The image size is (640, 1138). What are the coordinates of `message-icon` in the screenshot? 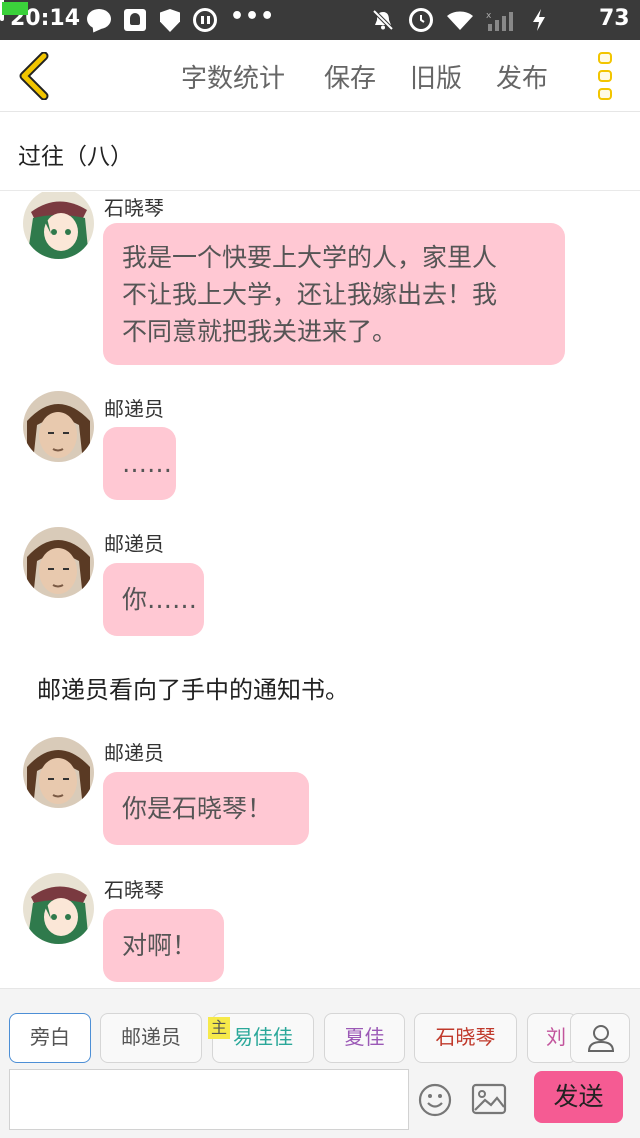 It's located at (99, 19).